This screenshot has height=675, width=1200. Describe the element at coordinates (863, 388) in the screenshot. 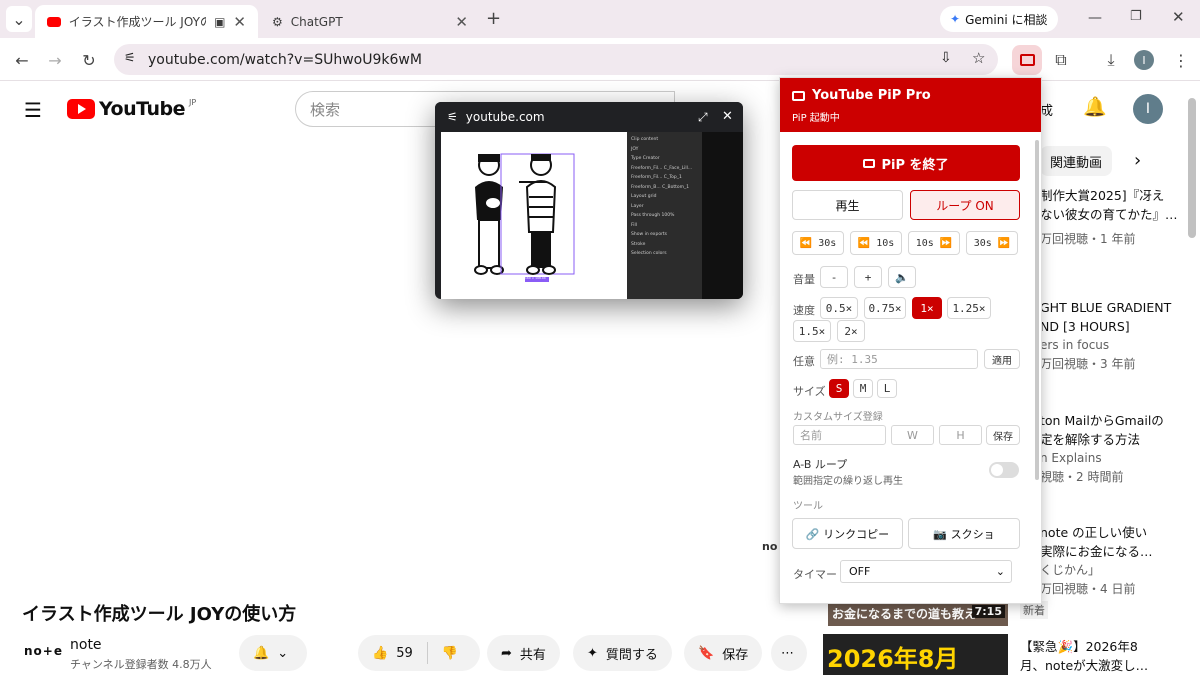

I see `size-option: M` at that location.